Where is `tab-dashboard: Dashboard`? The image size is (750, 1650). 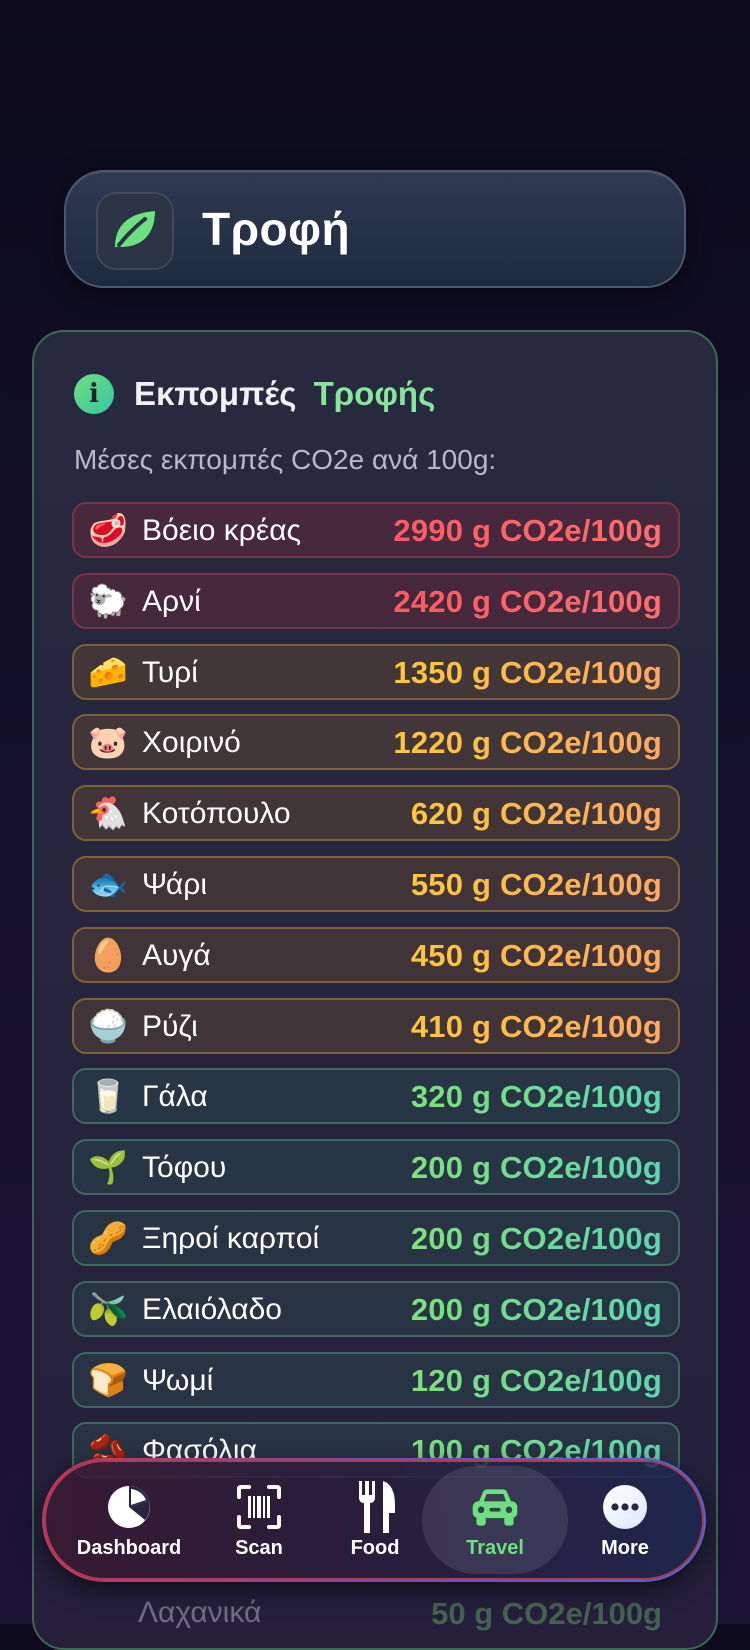
tab-dashboard: Dashboard is located at coordinates (129, 1520).